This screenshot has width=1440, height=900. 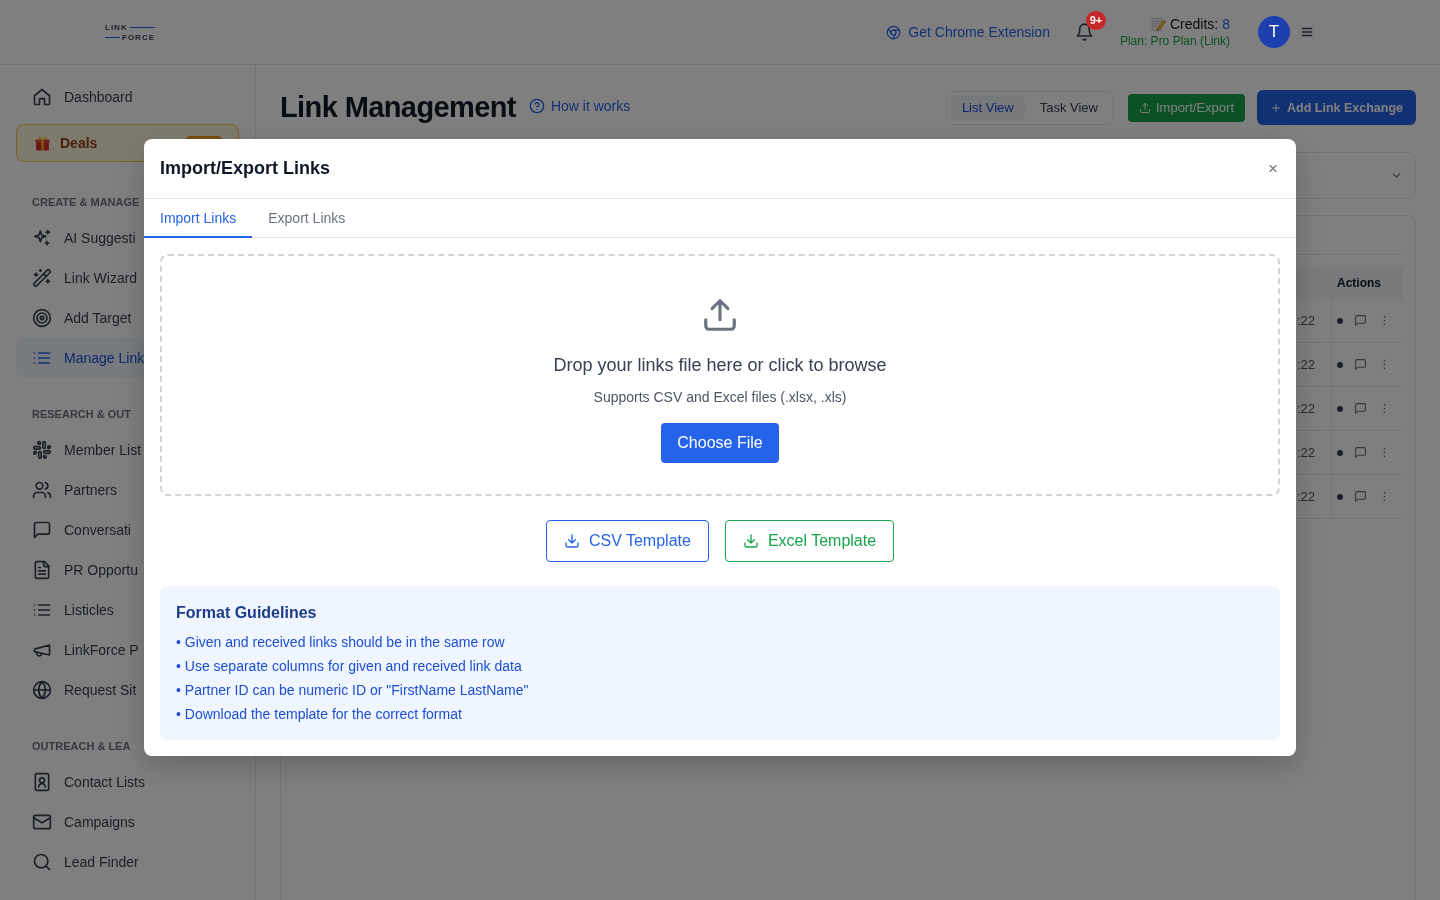 I want to click on guideline-item: • Download the template for the correct format, so click(x=319, y=714).